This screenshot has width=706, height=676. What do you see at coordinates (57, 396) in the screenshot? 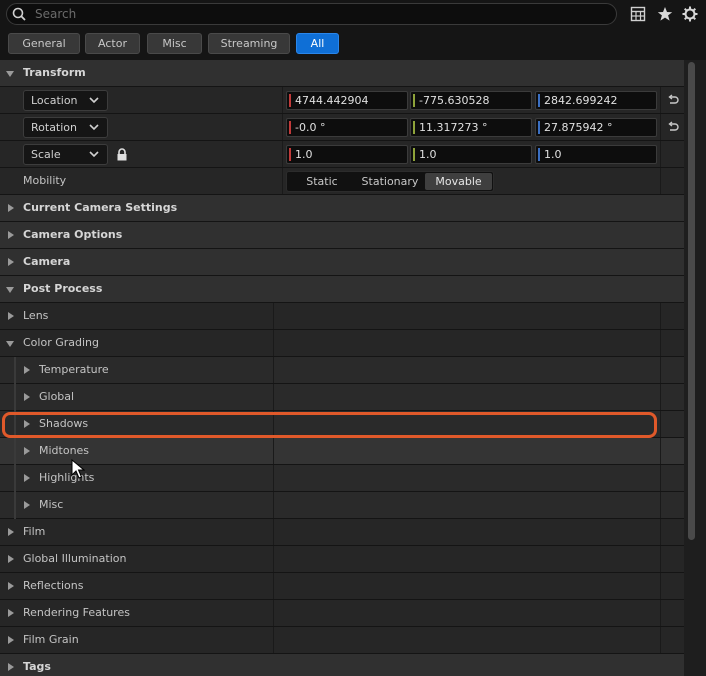
I see `subgroup-label: Global` at bounding box center [57, 396].